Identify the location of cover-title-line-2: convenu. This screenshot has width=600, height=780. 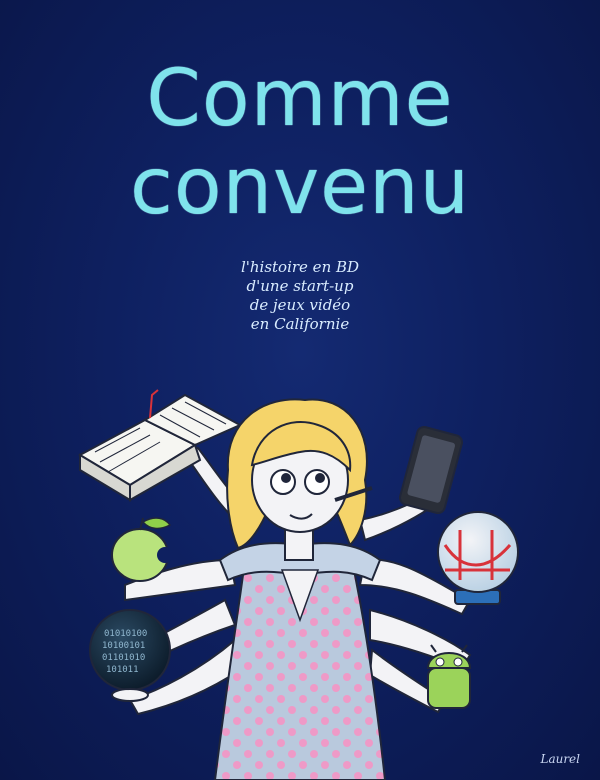
(300, 187).